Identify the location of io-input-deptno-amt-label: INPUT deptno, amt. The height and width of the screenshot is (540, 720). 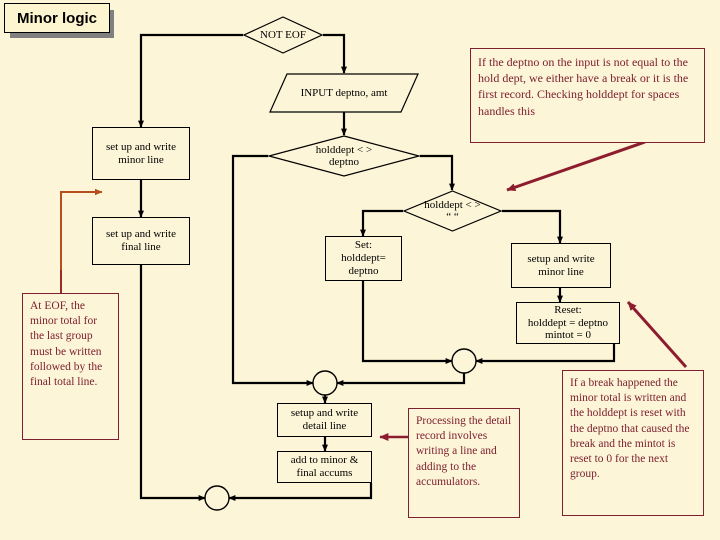
(344, 93).